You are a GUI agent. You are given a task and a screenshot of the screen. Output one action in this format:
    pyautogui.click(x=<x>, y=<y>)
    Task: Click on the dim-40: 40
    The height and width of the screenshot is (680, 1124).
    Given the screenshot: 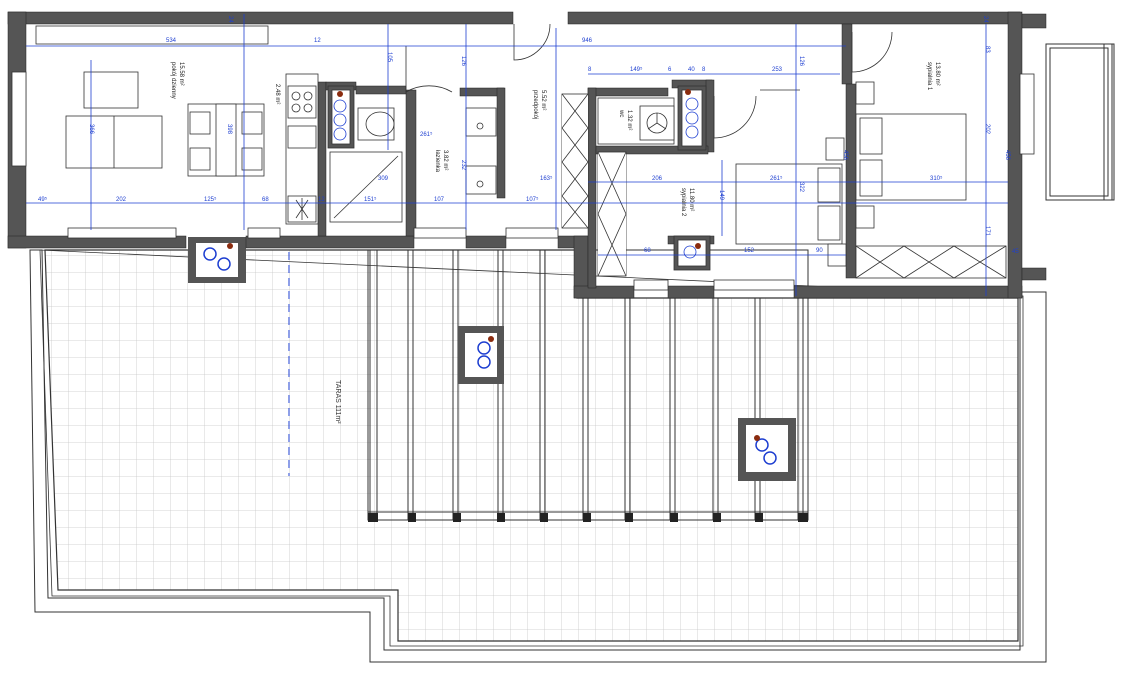 What is the action you would take?
    pyautogui.click(x=691, y=70)
    